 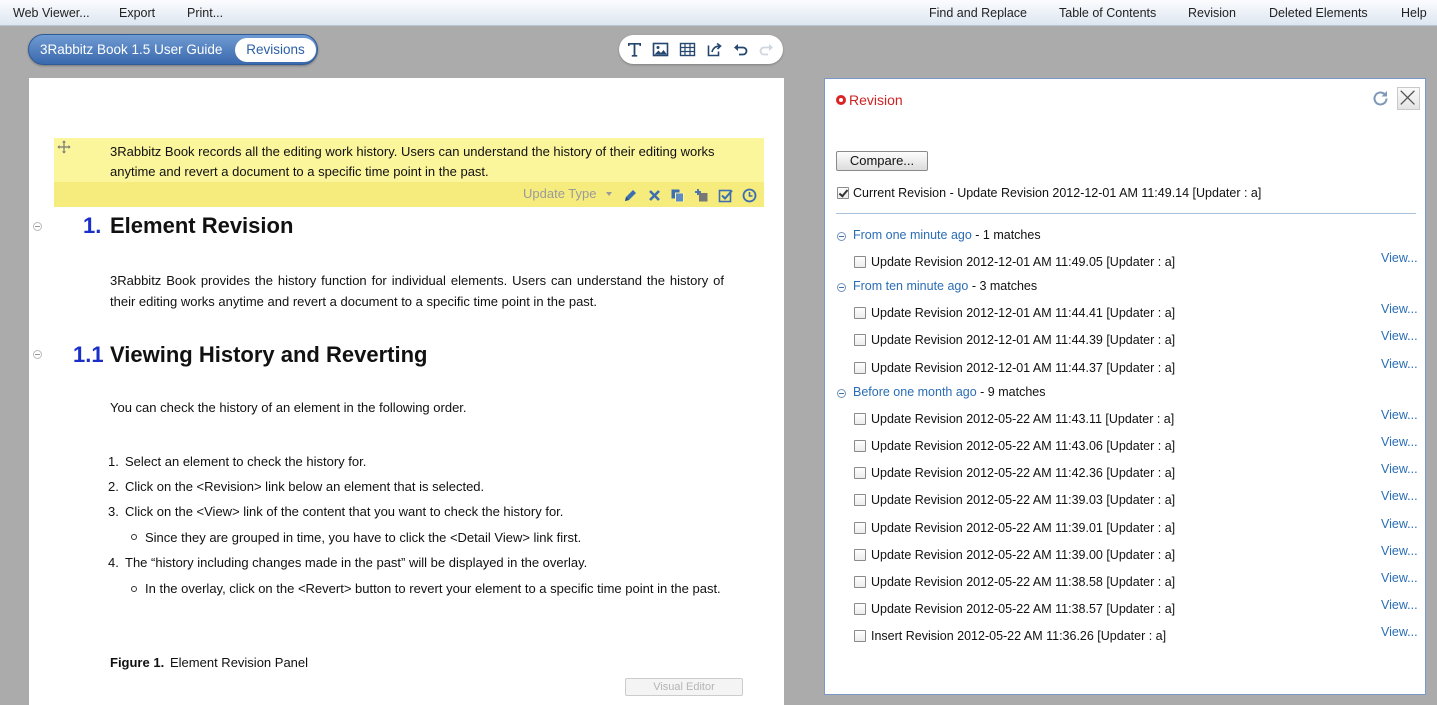 What do you see at coordinates (910, 286) in the screenshot?
I see `revision-group-link: From ten minute ago` at bounding box center [910, 286].